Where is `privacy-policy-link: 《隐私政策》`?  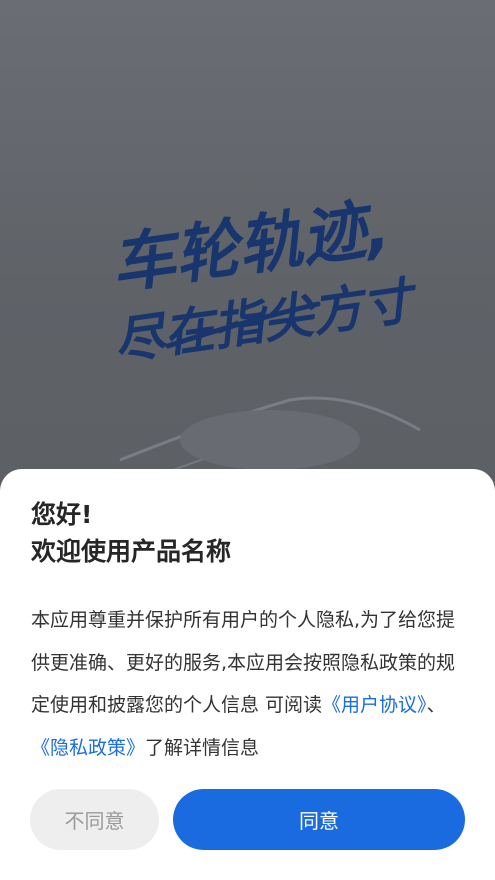
privacy-policy-link: 《隐私政策》 is located at coordinates (88, 748).